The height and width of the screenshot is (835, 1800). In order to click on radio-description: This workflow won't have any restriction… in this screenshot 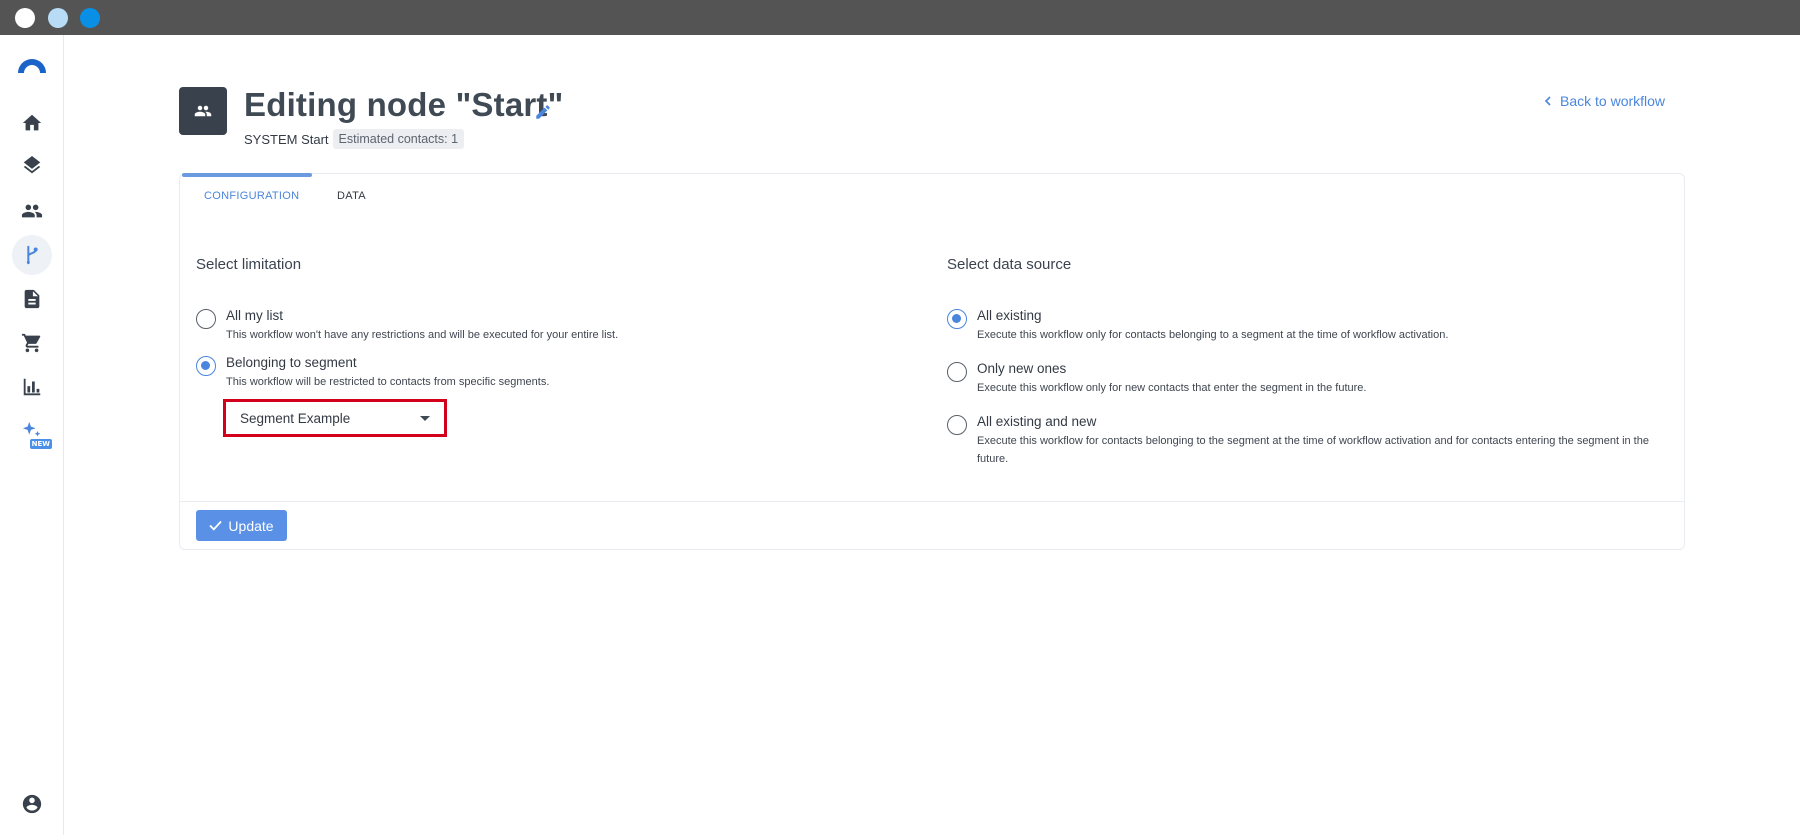, I will do `click(422, 335)`.